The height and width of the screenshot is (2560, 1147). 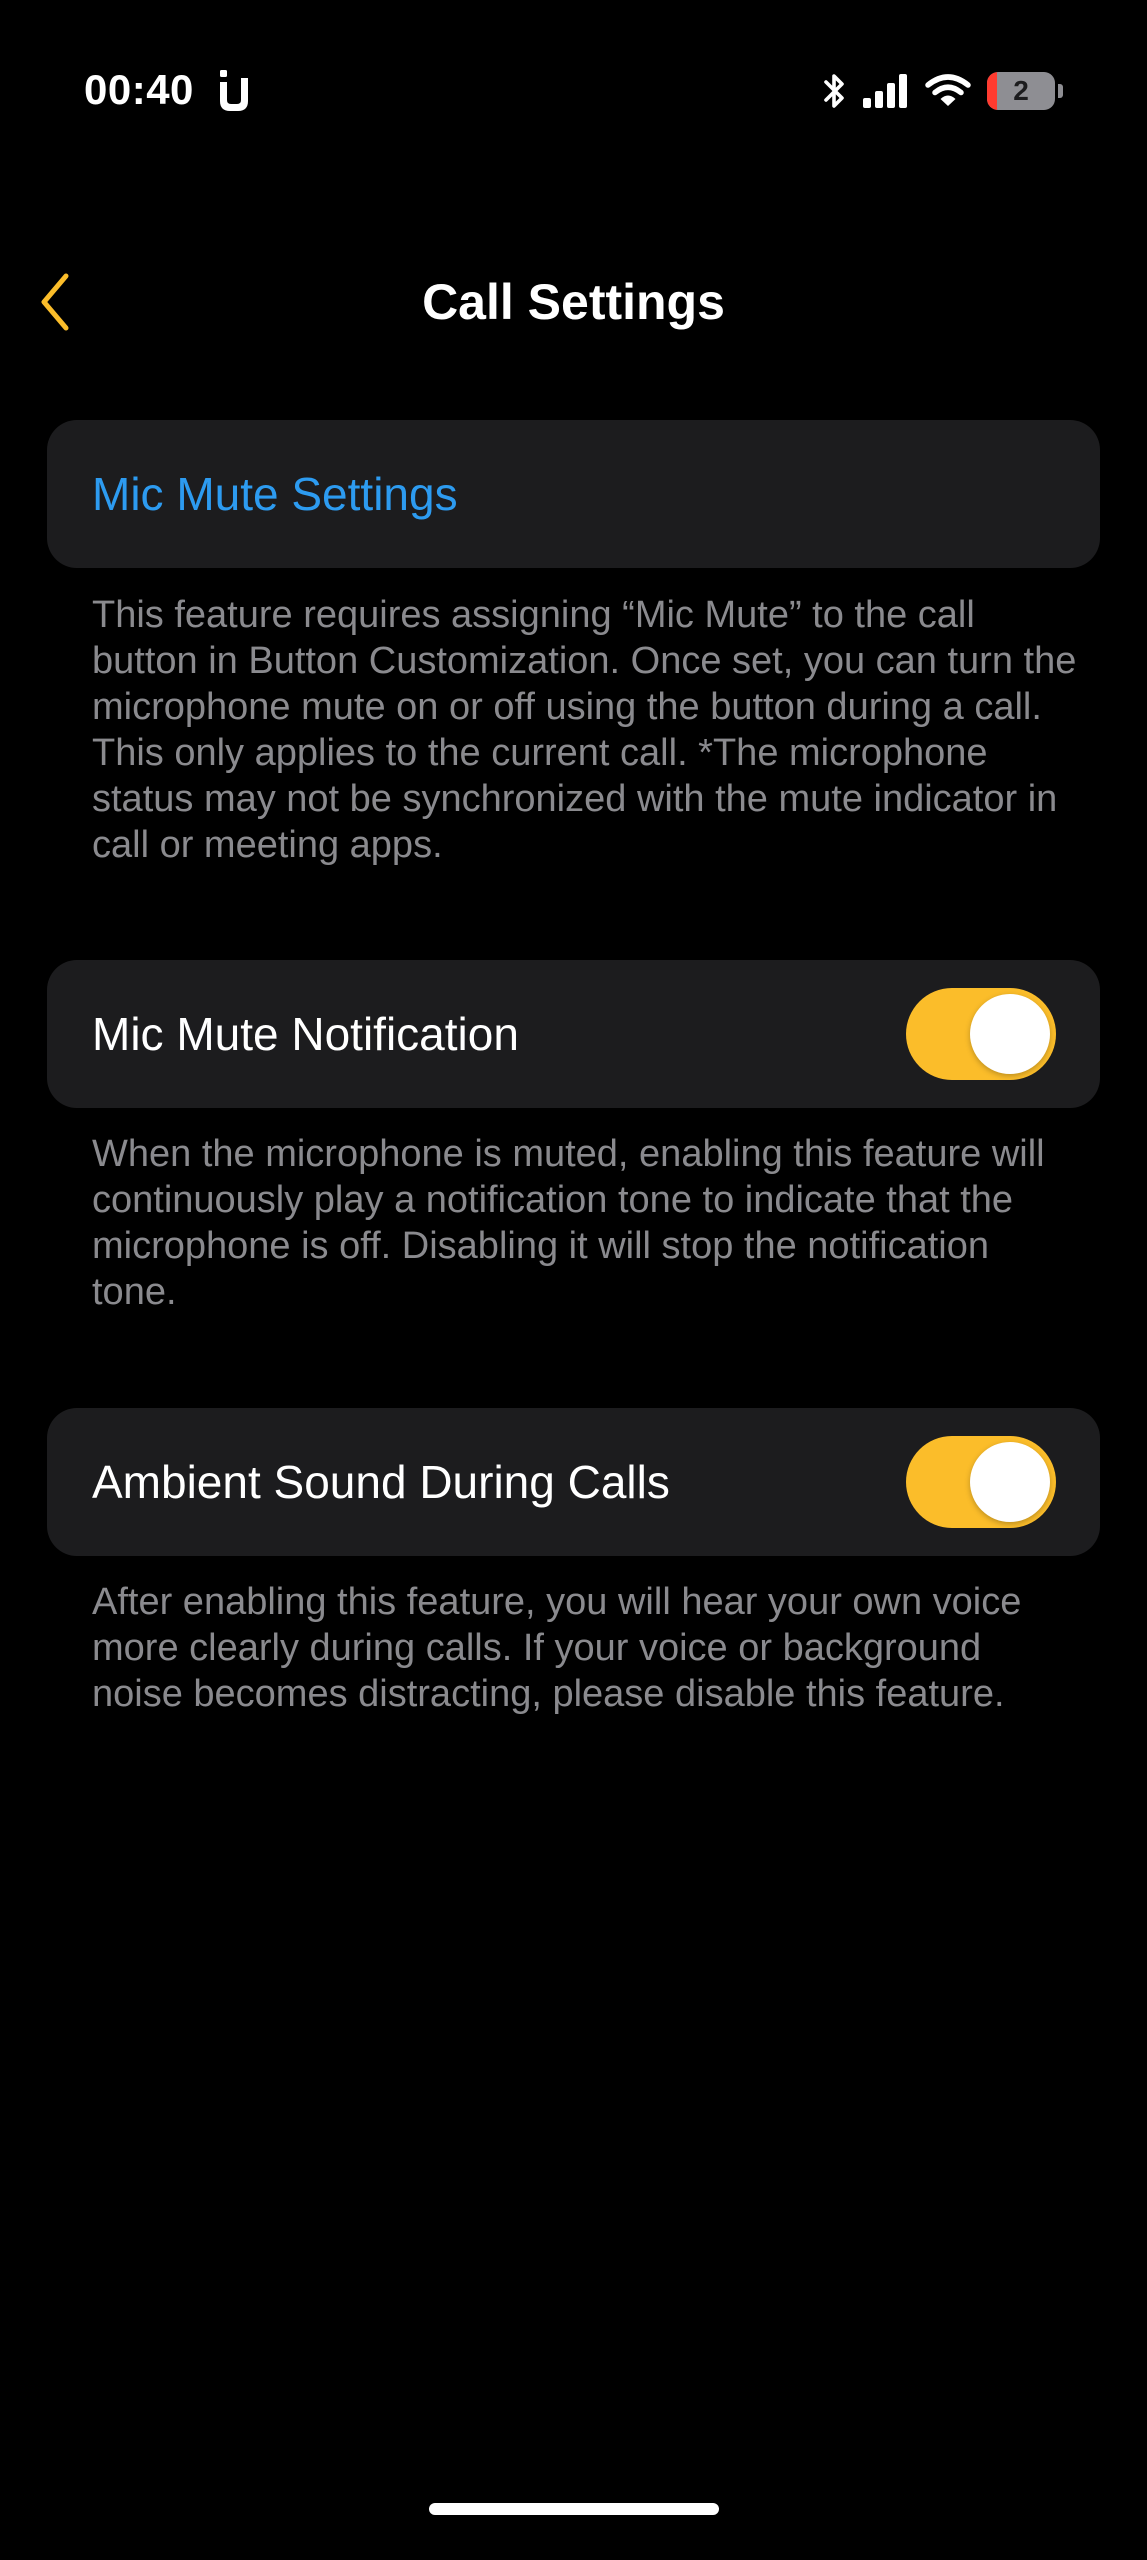 I want to click on ambient-sound-row: Ambient Sound During Calls, so click(x=573, y=1482).